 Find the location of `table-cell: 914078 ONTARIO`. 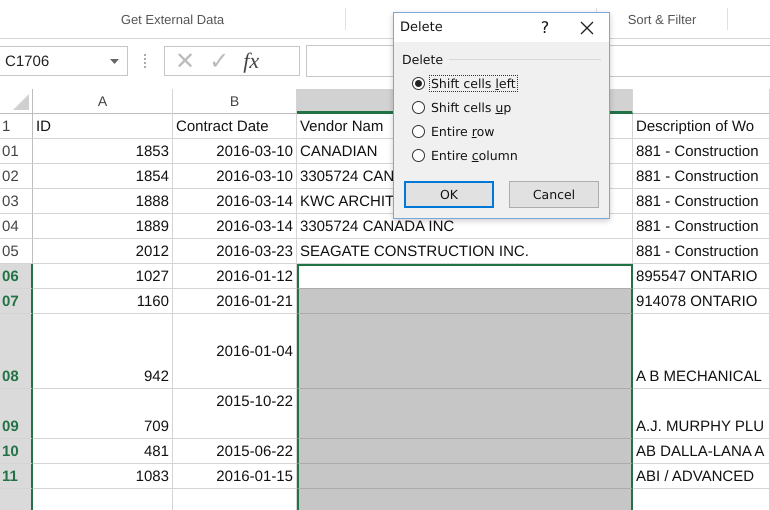

table-cell: 914078 ONTARIO is located at coordinates (701, 301).